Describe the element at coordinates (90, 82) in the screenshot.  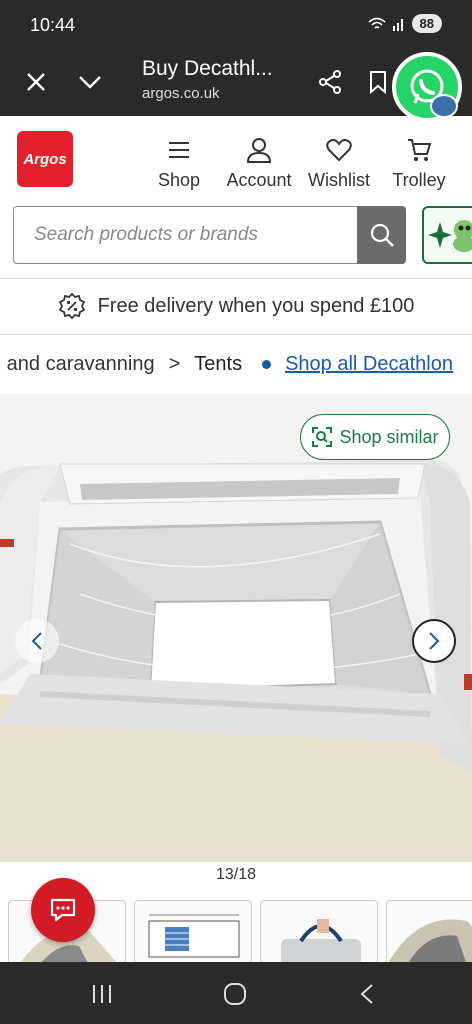
I see `chevron-down-icon` at that location.